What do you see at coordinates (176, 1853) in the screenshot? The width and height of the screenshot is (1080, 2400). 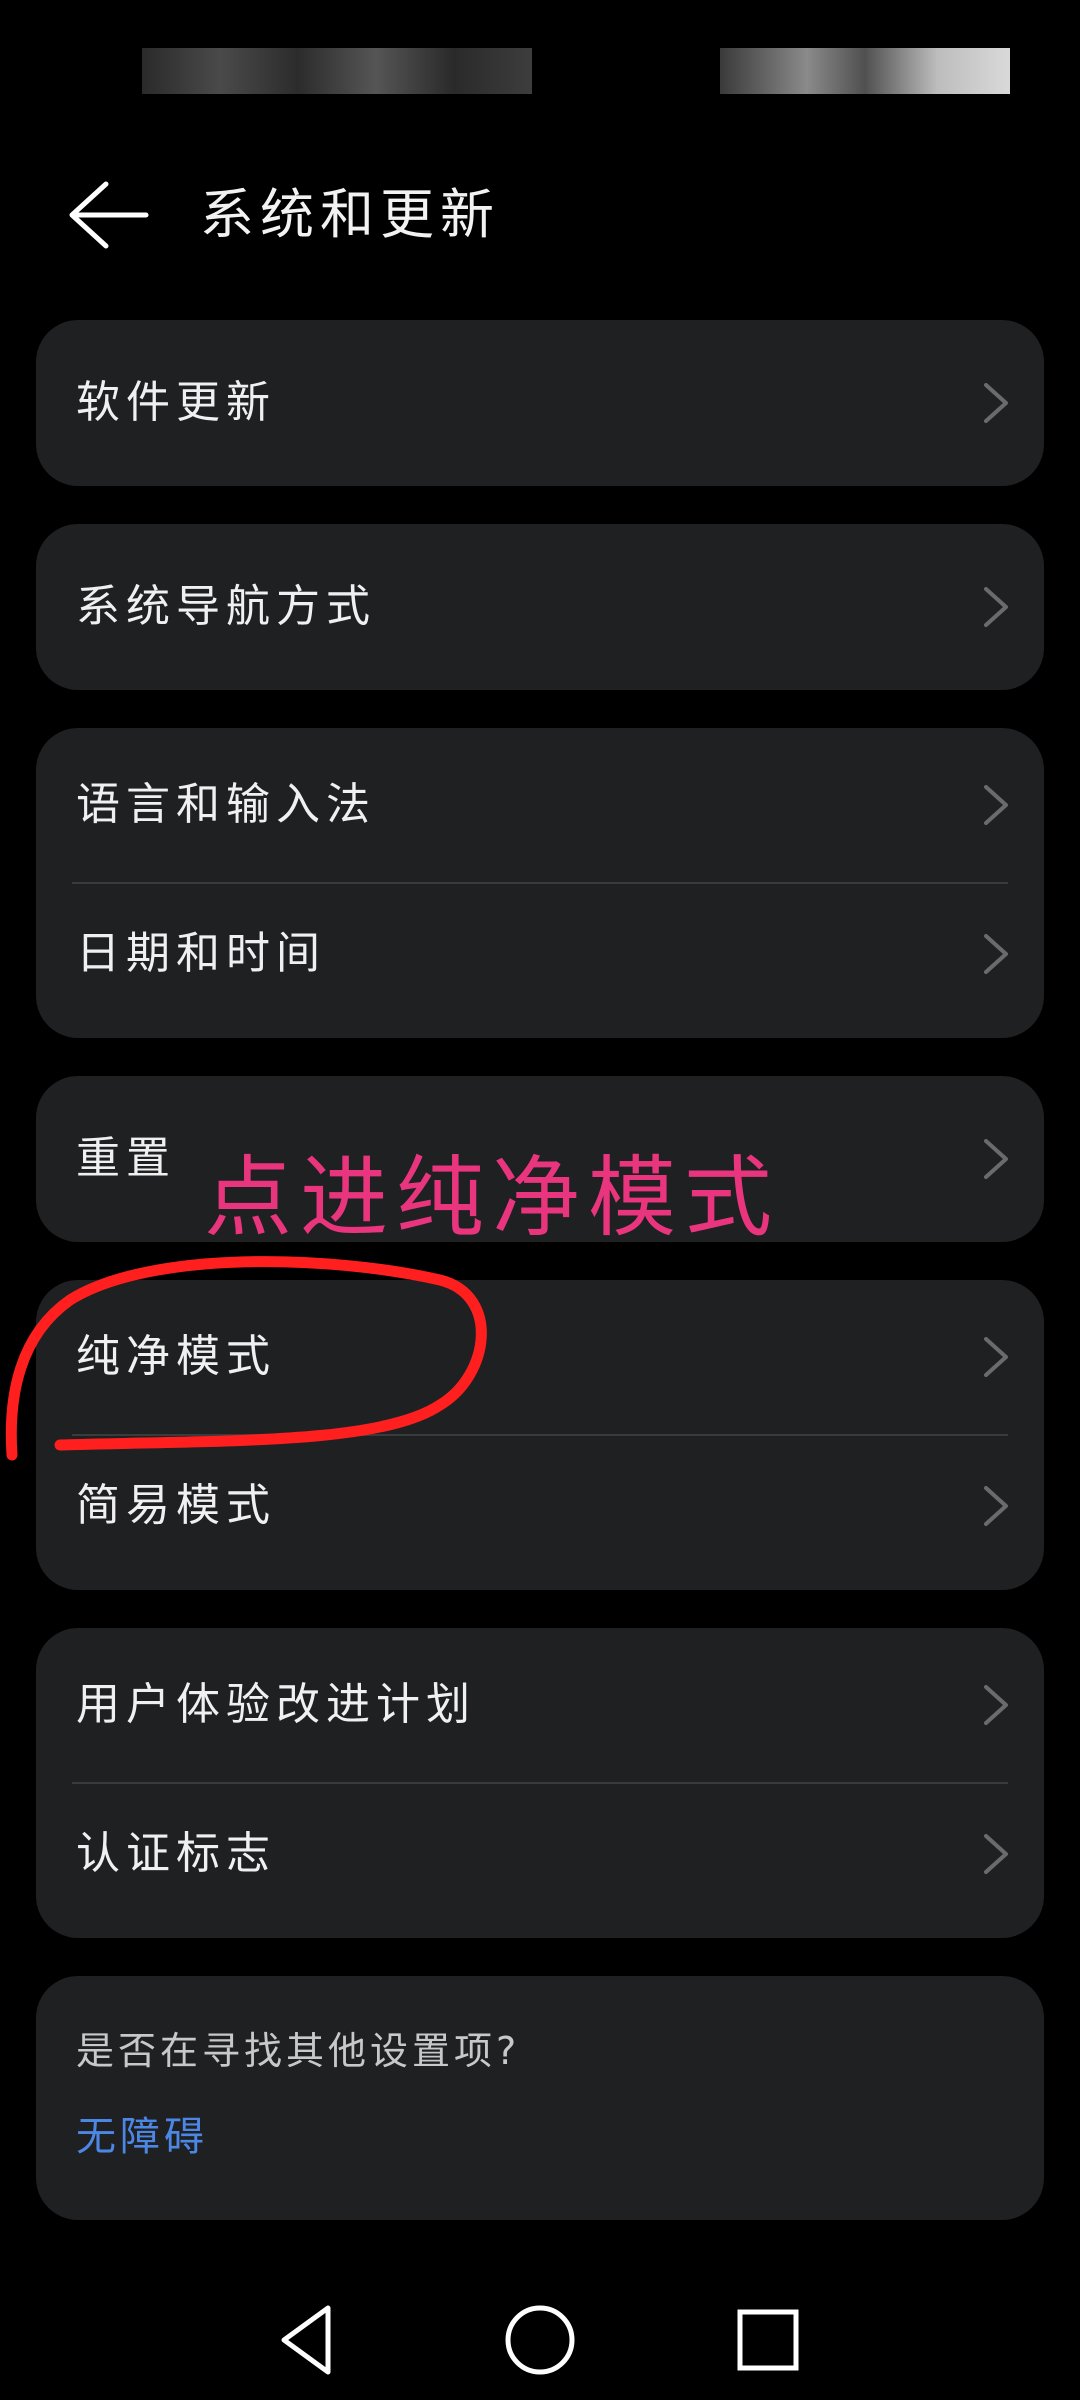 I see `settings-item-label: 认证标志` at bounding box center [176, 1853].